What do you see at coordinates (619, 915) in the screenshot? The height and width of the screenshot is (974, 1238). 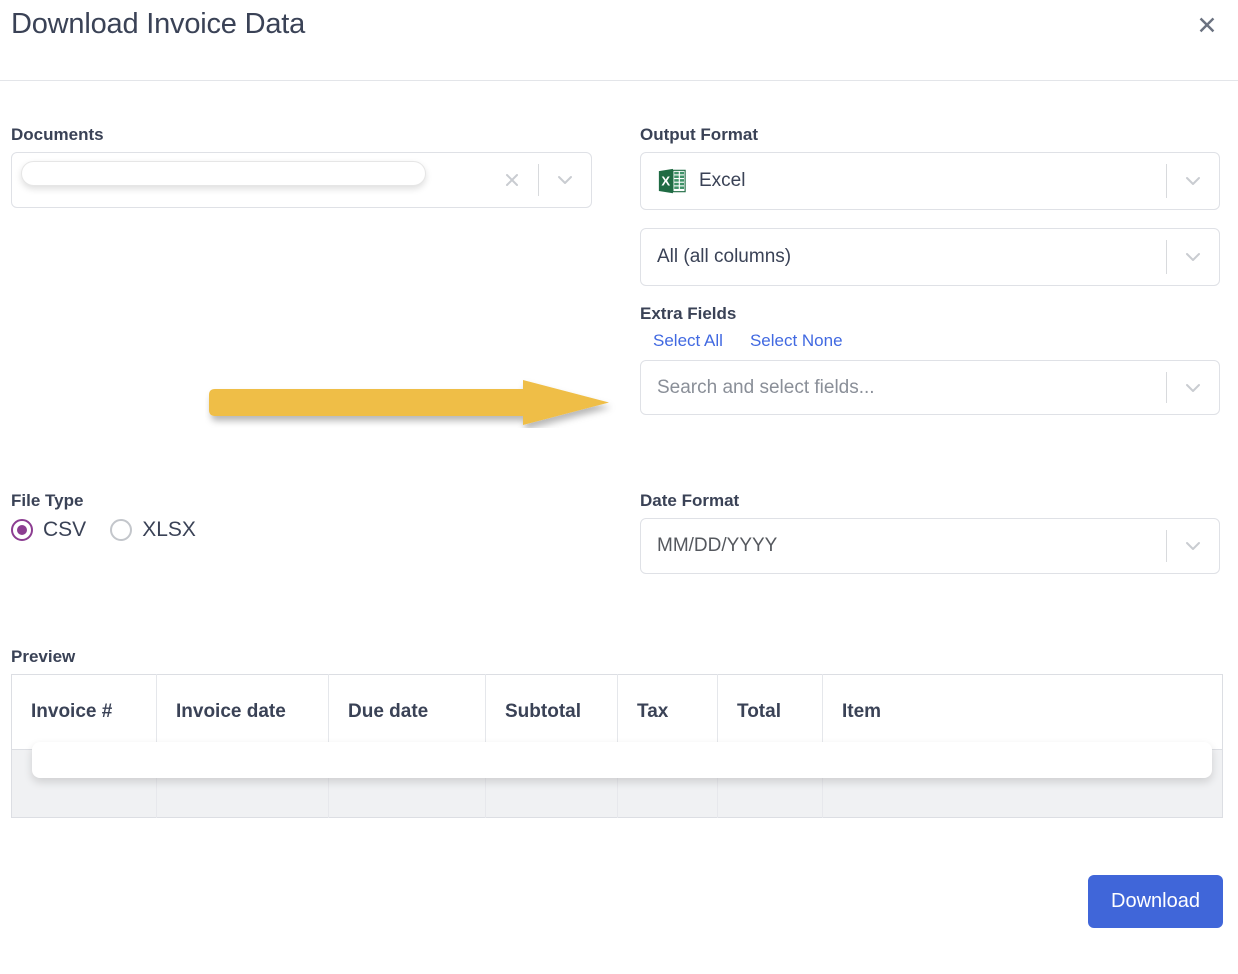 I see `modal-footer: Download` at bounding box center [619, 915].